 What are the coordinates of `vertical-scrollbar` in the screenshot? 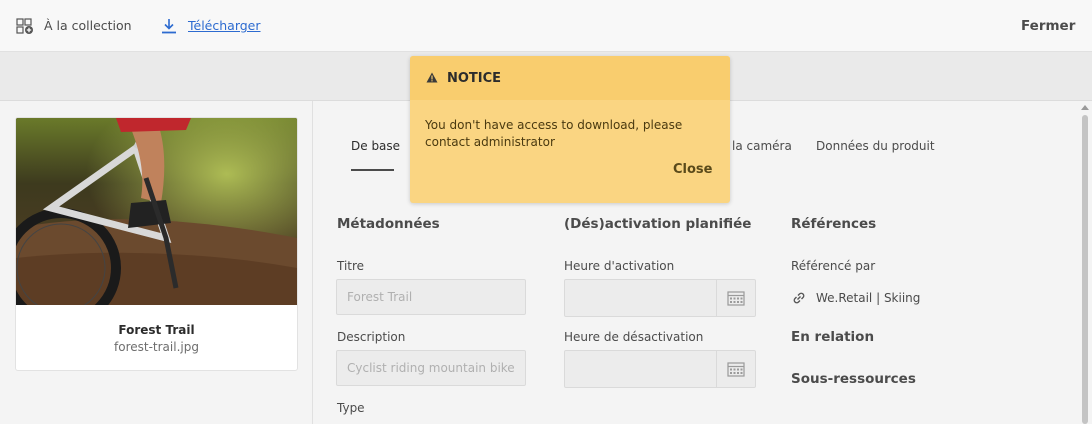 It's located at (1085, 262).